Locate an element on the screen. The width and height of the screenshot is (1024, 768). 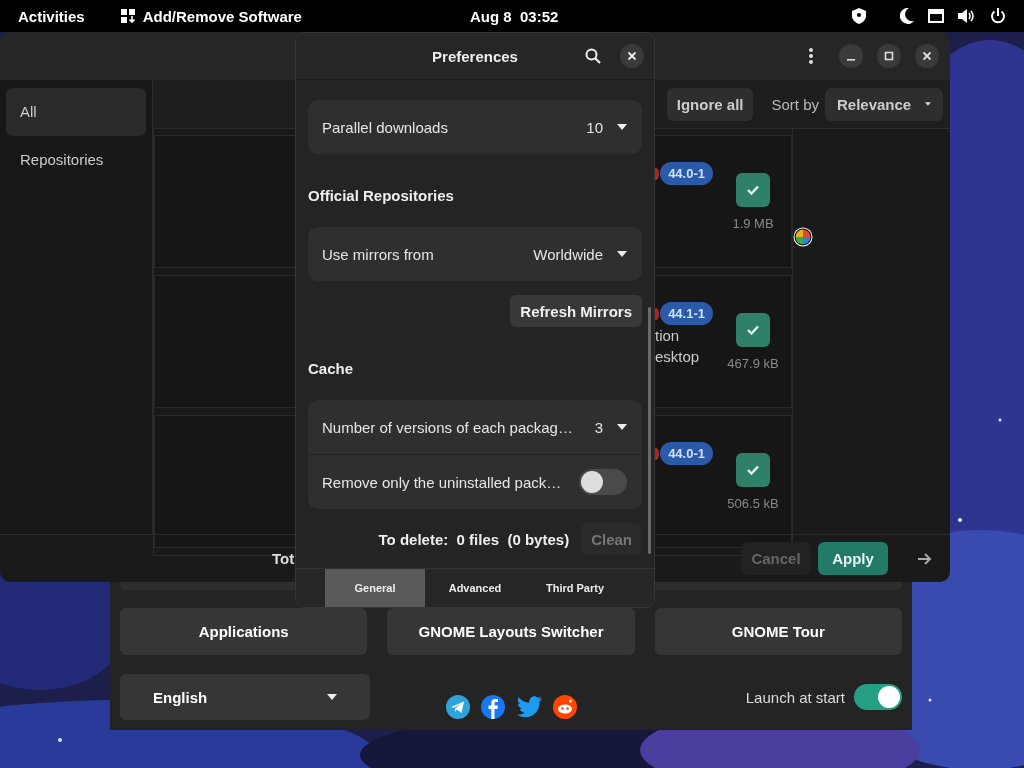
version-badge: 44.1-1 is located at coordinates (686, 313).